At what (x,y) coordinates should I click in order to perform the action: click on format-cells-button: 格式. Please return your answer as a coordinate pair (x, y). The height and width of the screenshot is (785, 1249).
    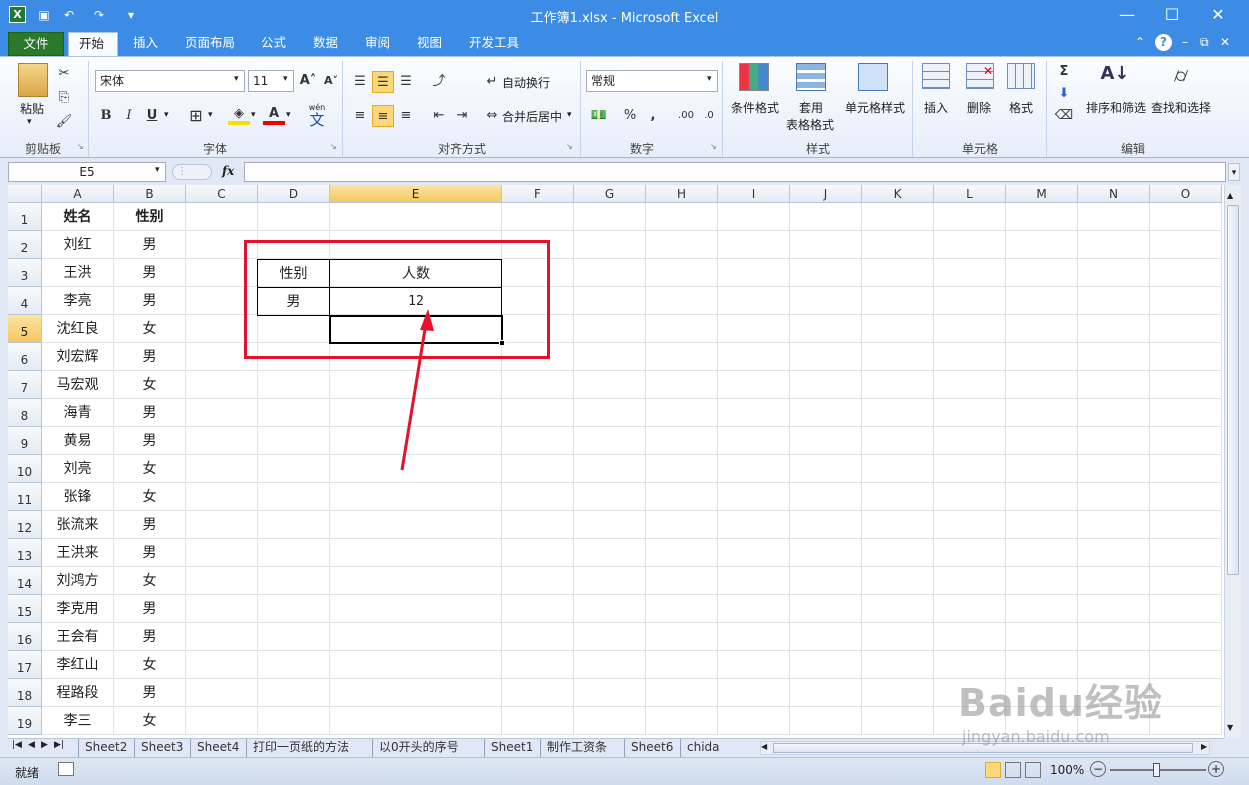
    Looking at the image, I should click on (1021, 107).